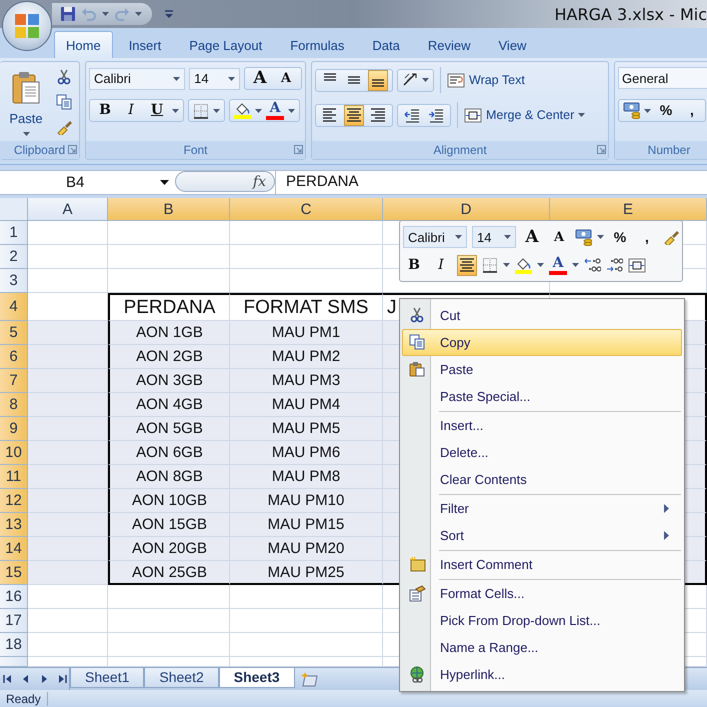  I want to click on row-header: 18, so click(14, 645).